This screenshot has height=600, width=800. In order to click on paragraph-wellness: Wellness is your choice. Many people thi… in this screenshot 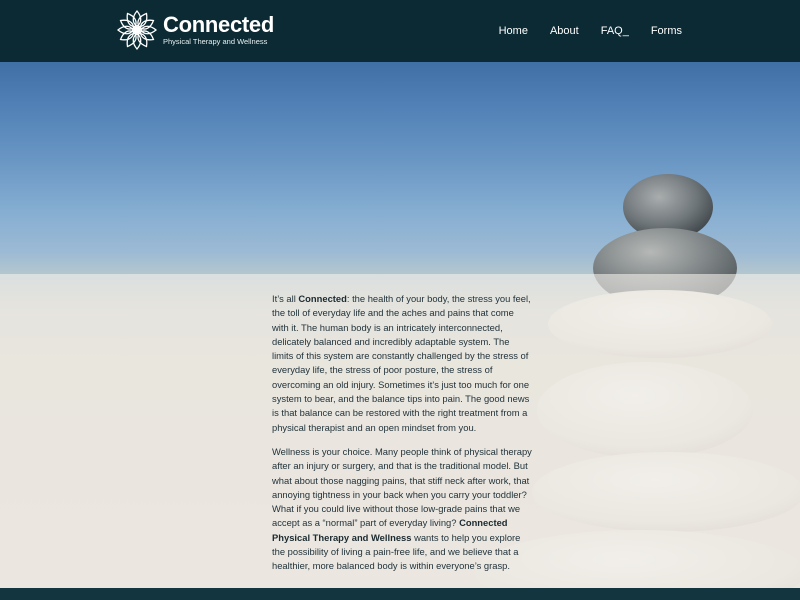, I will do `click(402, 508)`.